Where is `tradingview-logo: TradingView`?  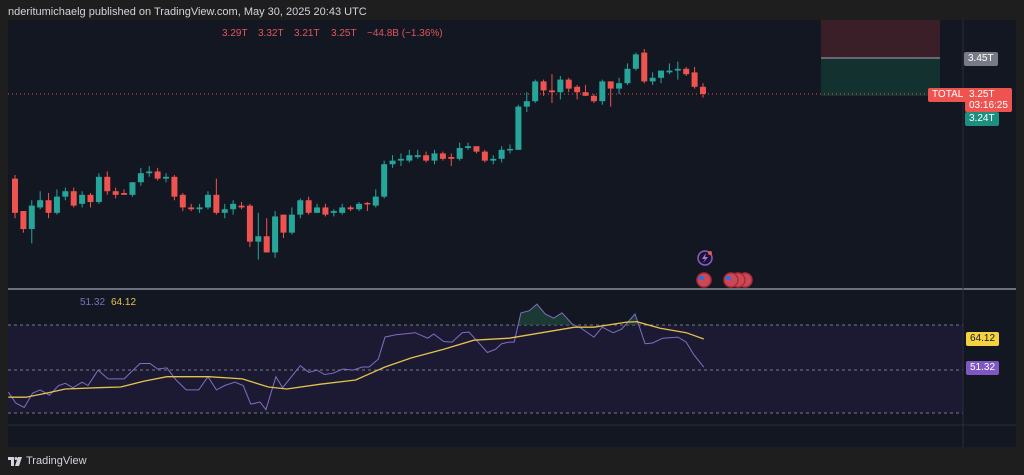
tradingview-logo: TradingView is located at coordinates (47, 461).